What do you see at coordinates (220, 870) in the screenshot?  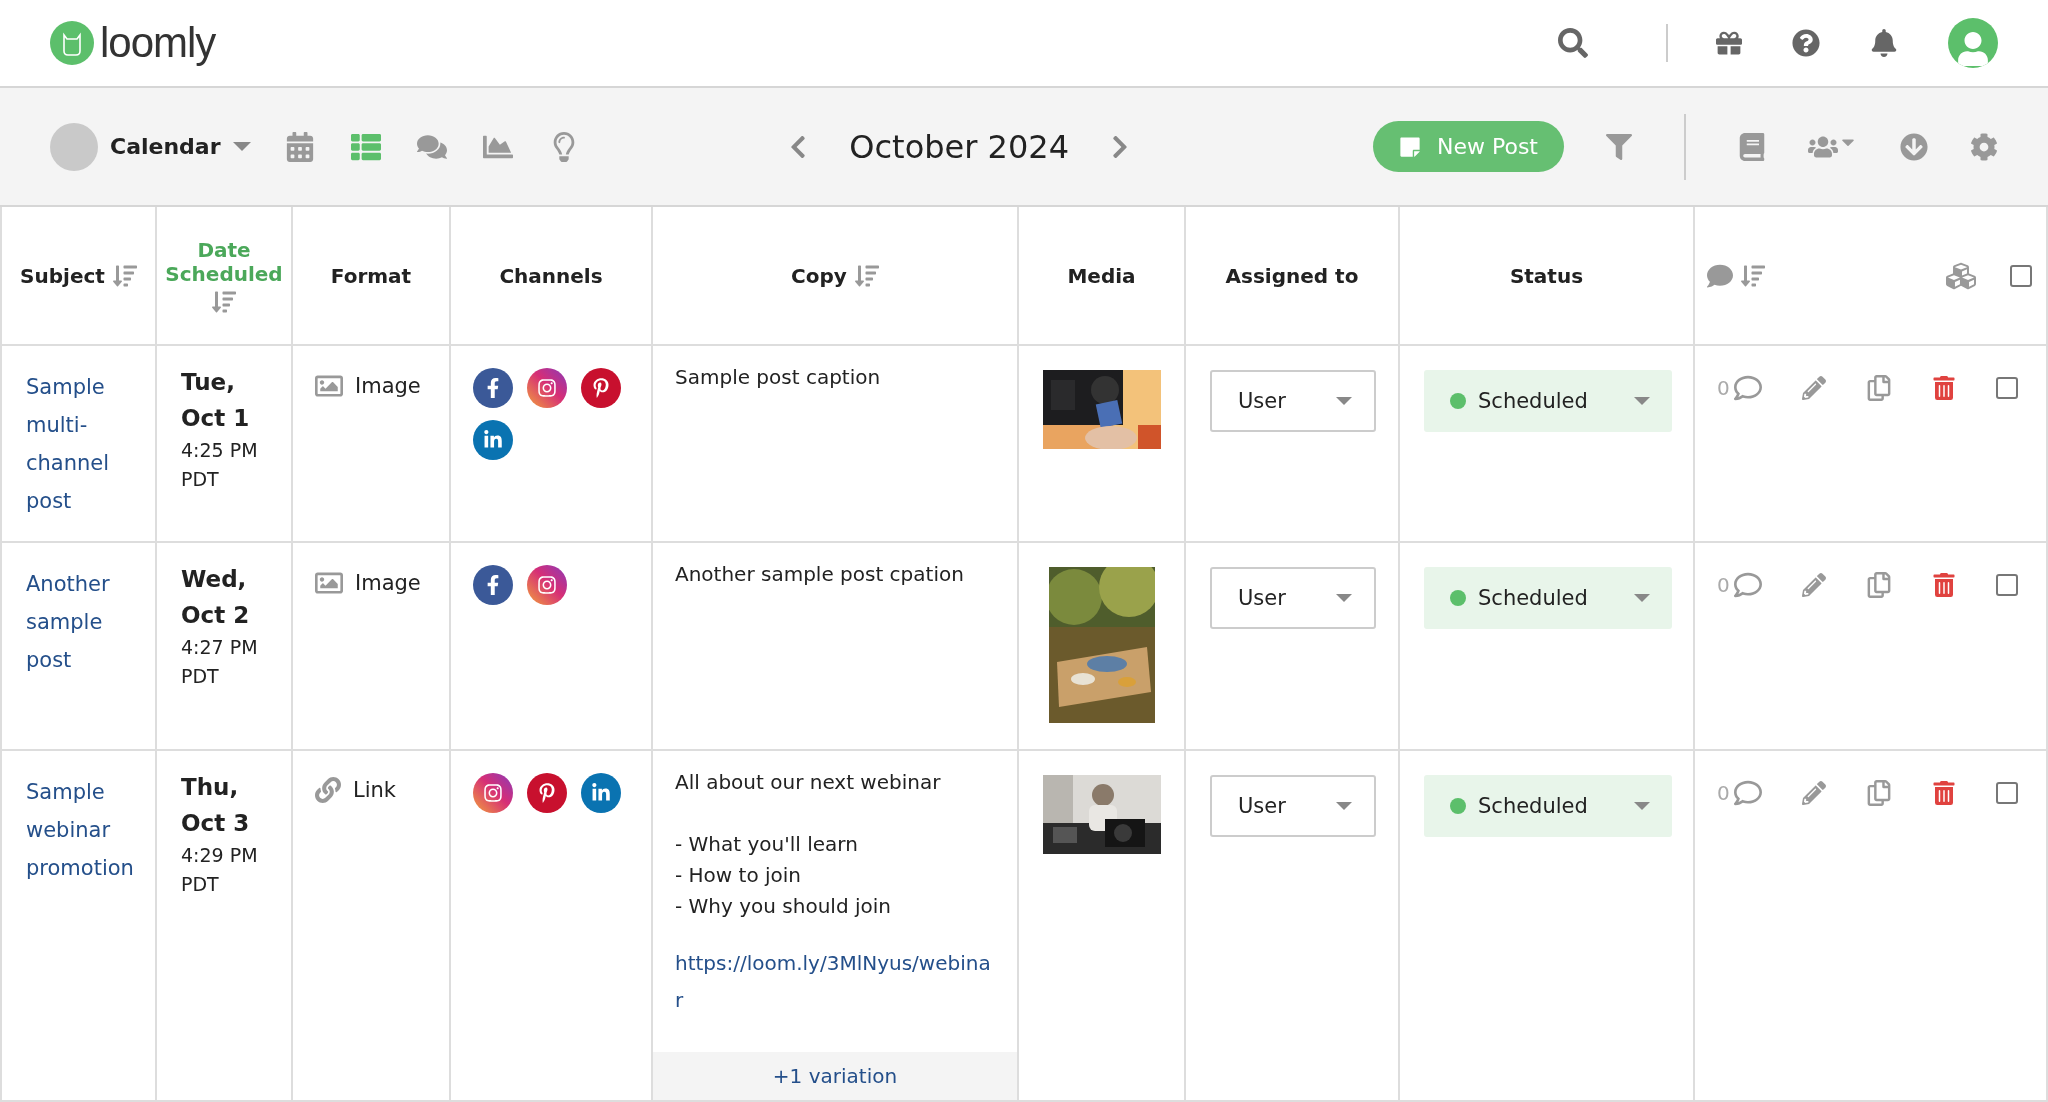 I see `post-time: 4:29 PM PDT` at bounding box center [220, 870].